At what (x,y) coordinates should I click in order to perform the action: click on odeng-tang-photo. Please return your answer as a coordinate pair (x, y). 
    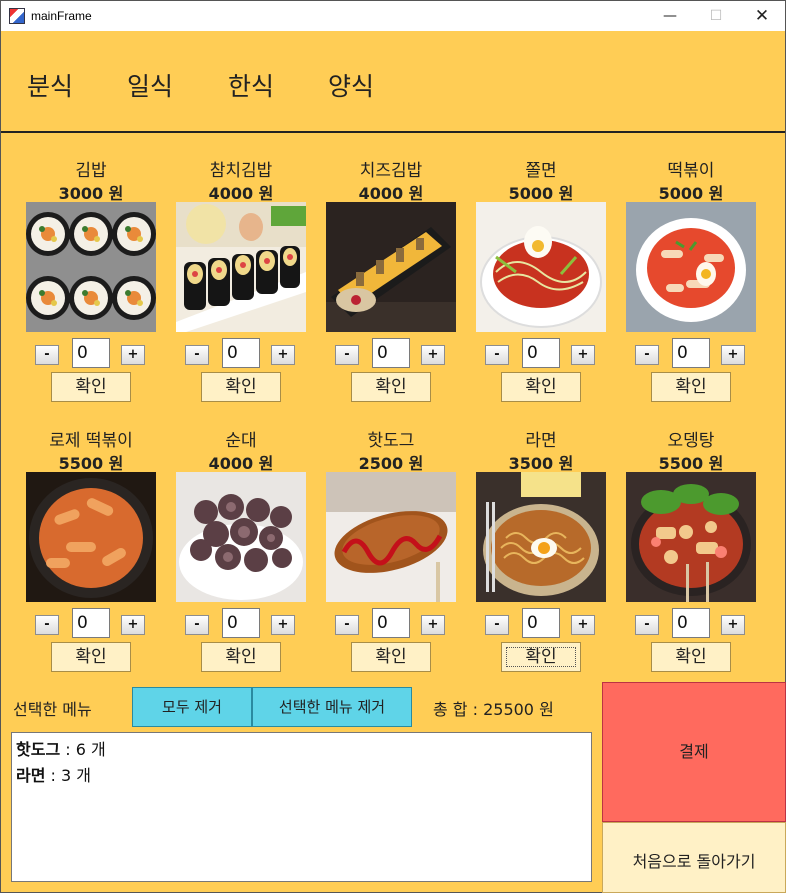
    Looking at the image, I should click on (691, 537).